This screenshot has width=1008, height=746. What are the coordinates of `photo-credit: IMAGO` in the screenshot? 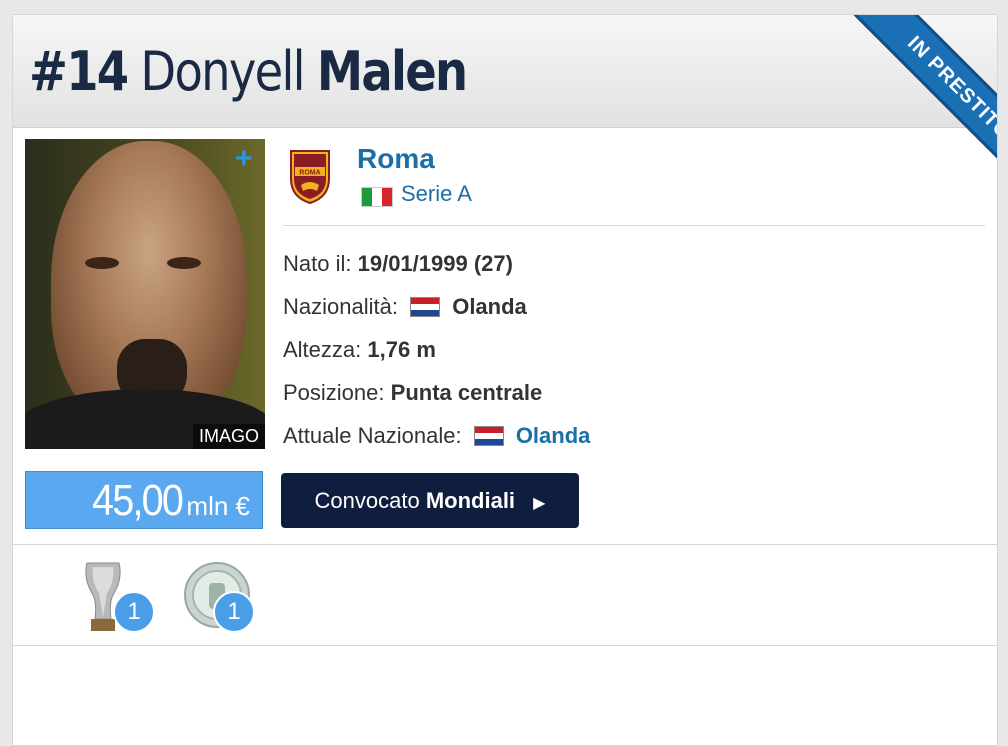 It's located at (228, 436).